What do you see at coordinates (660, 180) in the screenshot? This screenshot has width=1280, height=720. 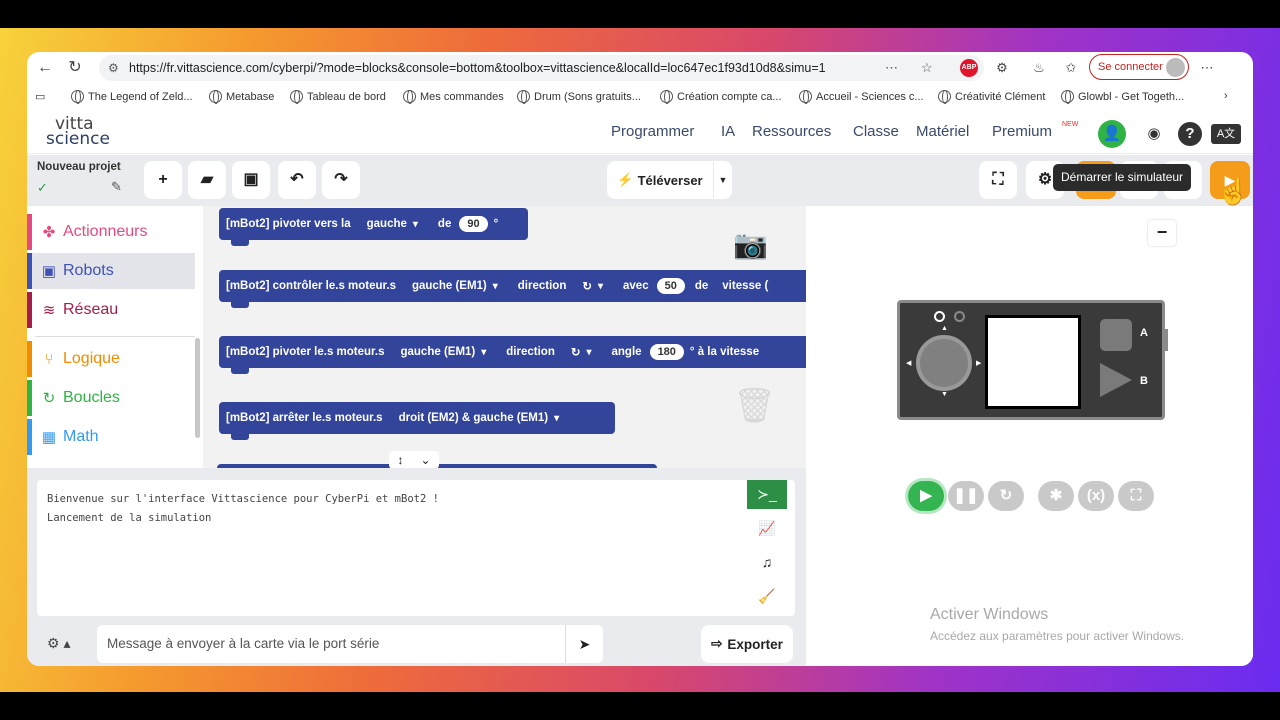 I see `upload-button: ⚡ Téléverser` at bounding box center [660, 180].